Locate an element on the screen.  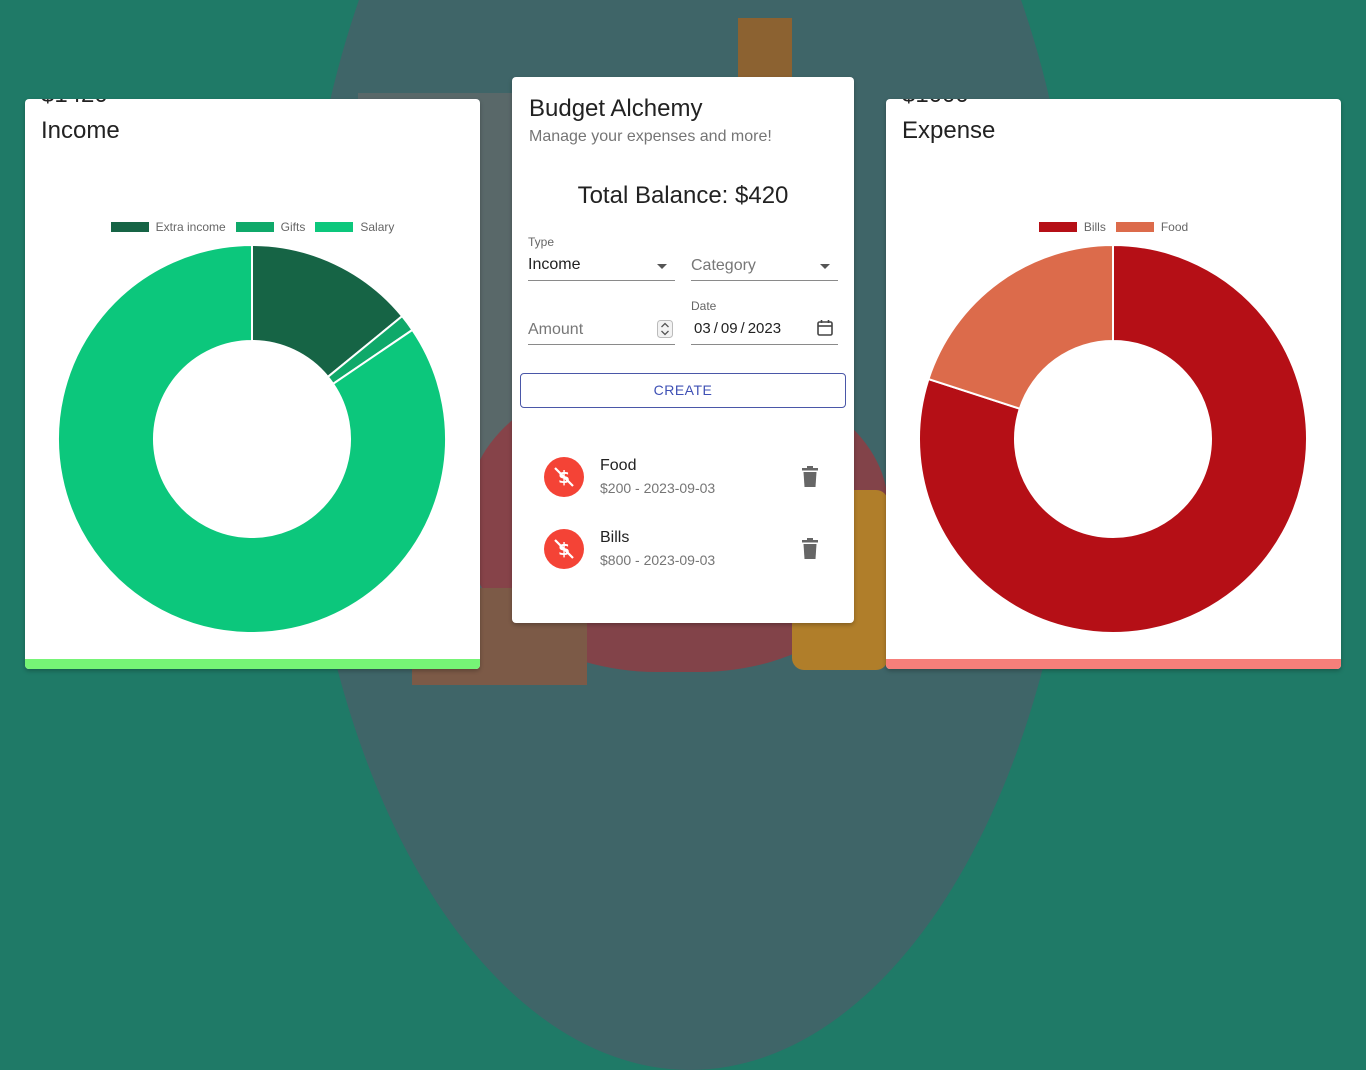
transaction-name: Bills is located at coordinates (615, 537).